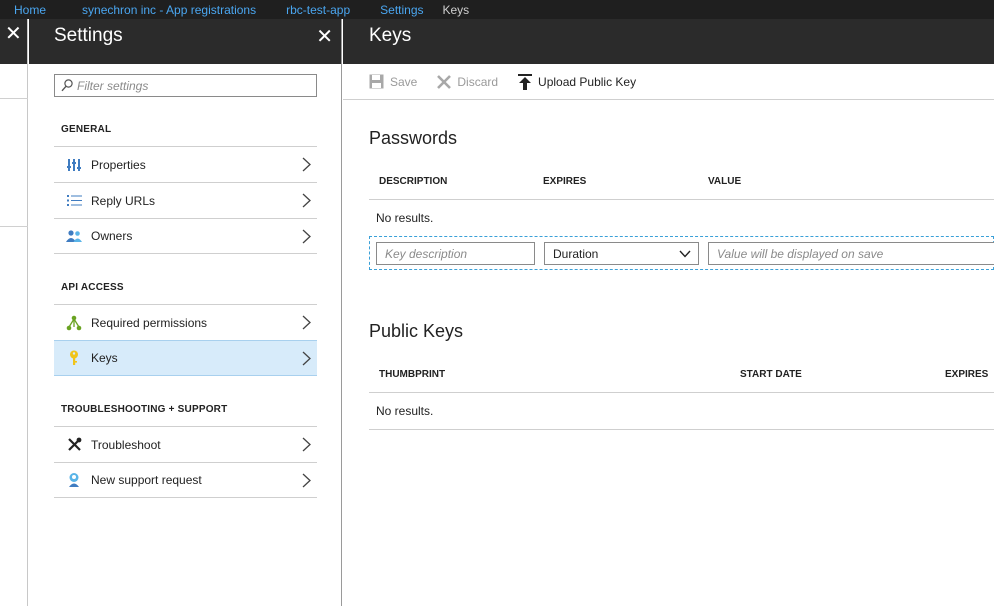 This screenshot has width=994, height=606. What do you see at coordinates (412, 374) in the screenshot?
I see `column-thumbprint: THUMBPRINT` at bounding box center [412, 374].